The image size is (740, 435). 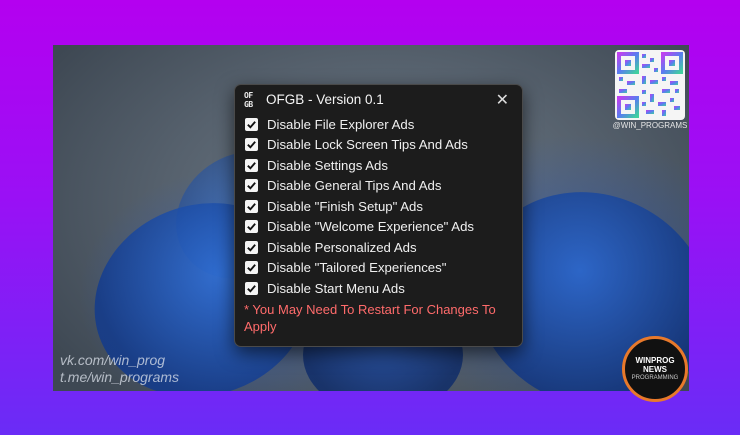 I want to click on ofgb-app-icon: OF GB, so click(x=253, y=100).